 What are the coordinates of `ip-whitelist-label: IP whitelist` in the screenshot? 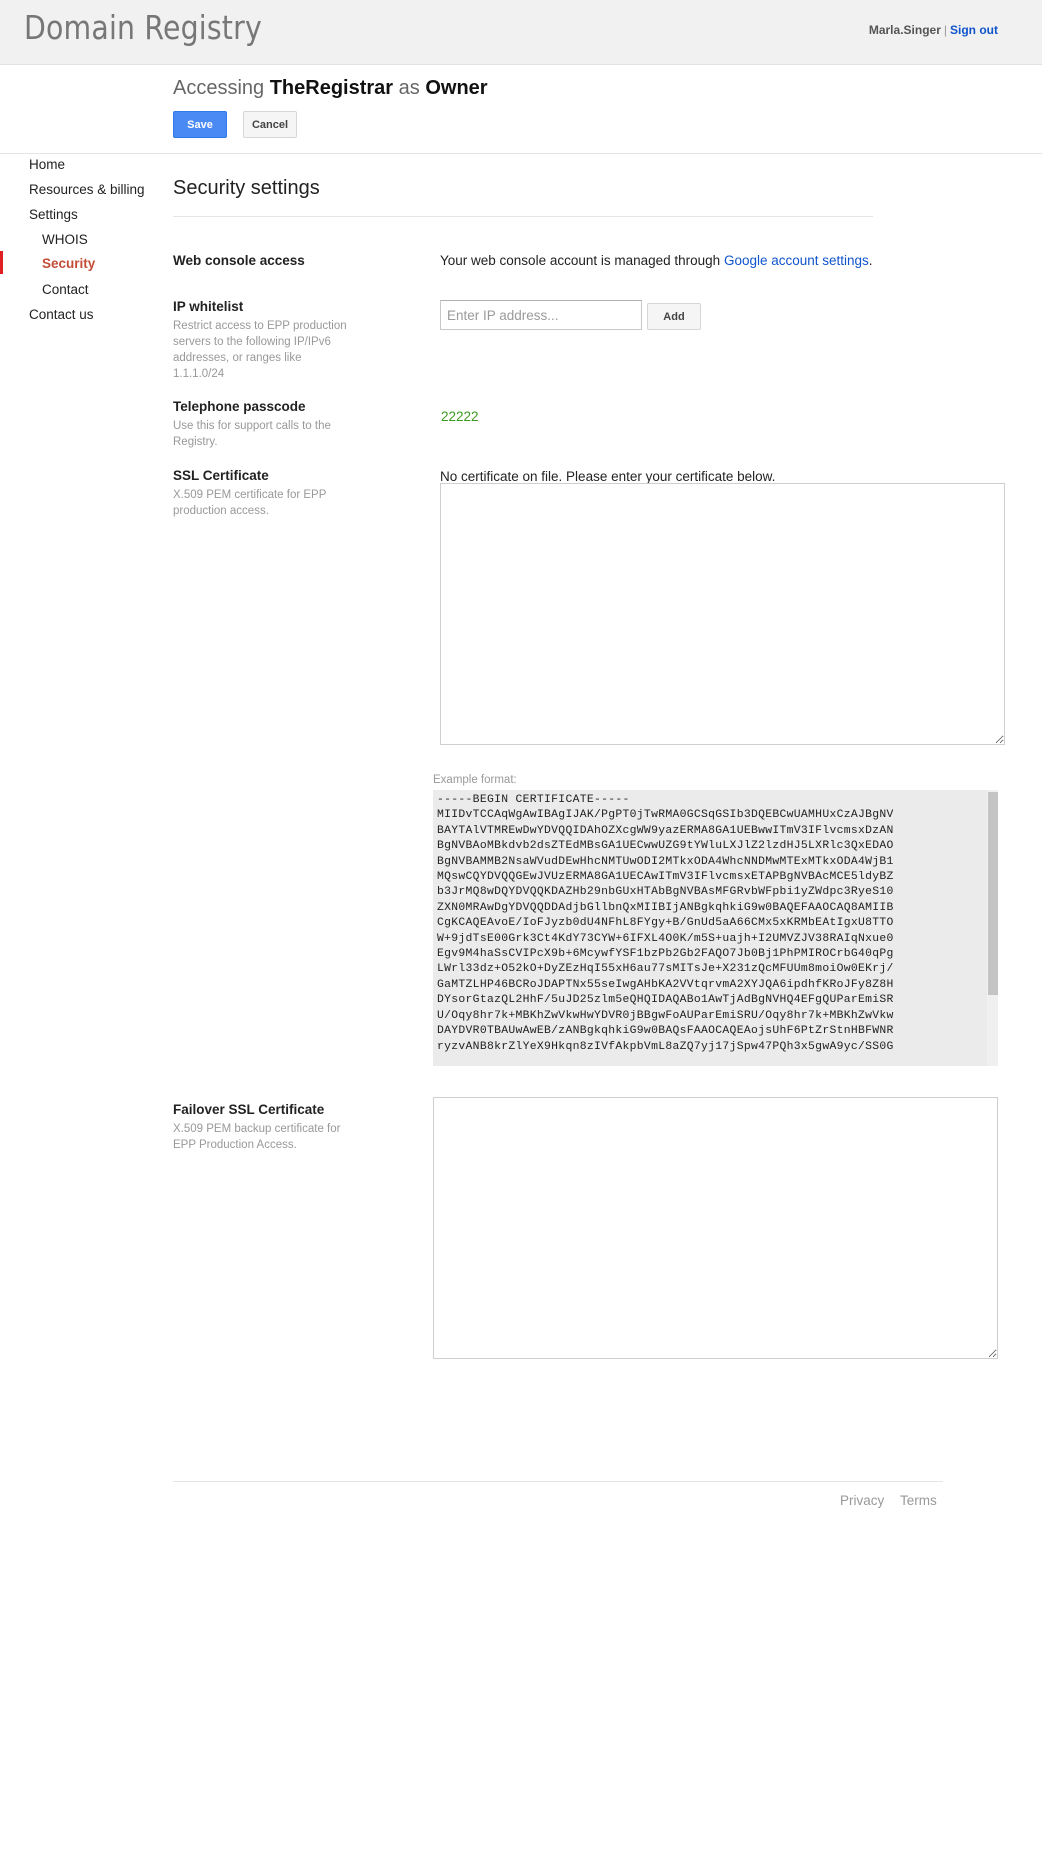 It's located at (208, 306).